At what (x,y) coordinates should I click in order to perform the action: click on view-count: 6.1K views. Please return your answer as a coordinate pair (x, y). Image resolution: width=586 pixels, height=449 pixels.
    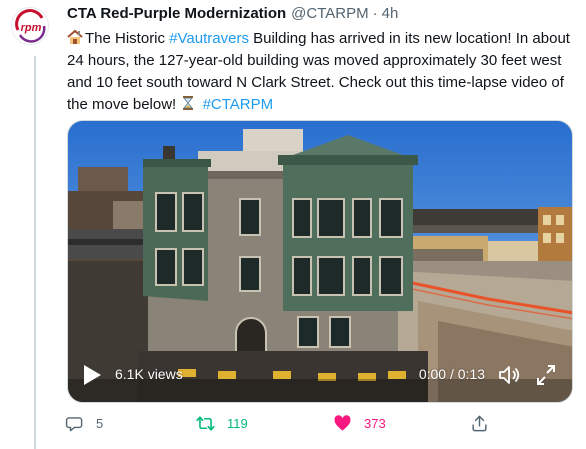
    Looking at the image, I should click on (149, 374).